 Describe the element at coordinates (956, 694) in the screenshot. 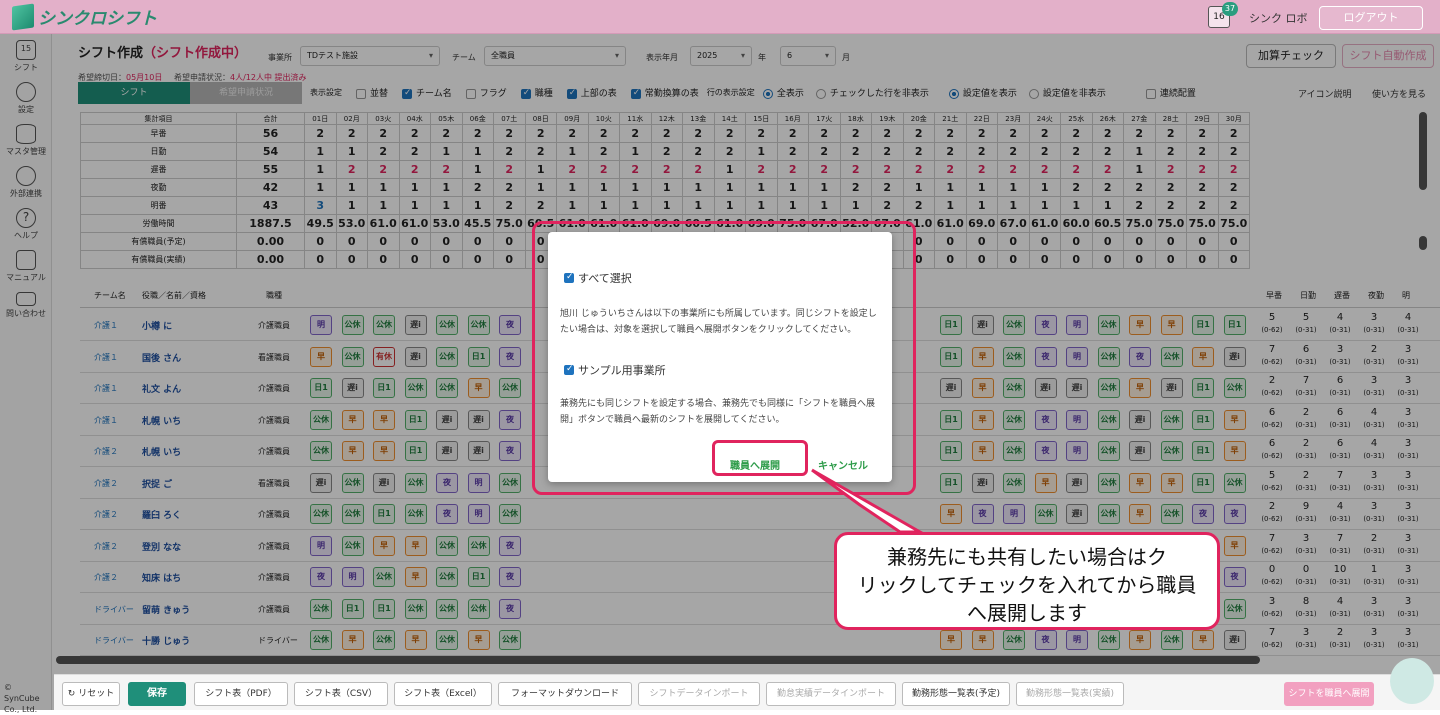

I see `plan-table-button: 勤務形態一覧表(予定)` at that location.